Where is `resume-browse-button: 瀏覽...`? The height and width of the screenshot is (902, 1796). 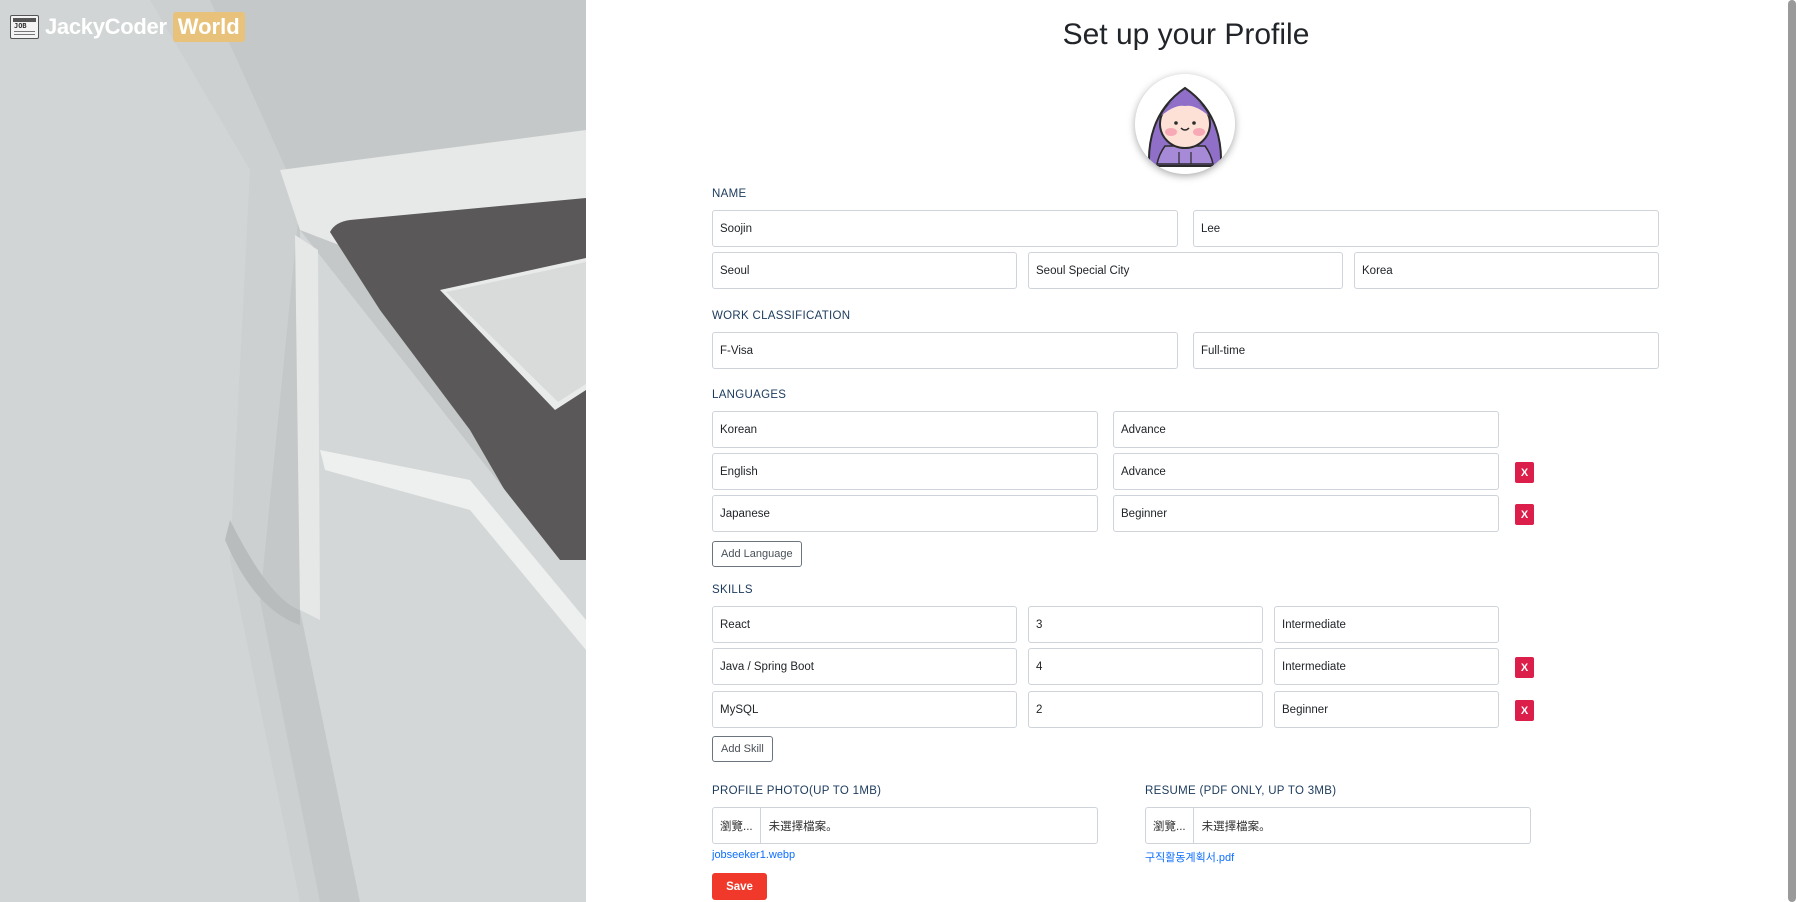 resume-browse-button: 瀏覽... is located at coordinates (1170, 825).